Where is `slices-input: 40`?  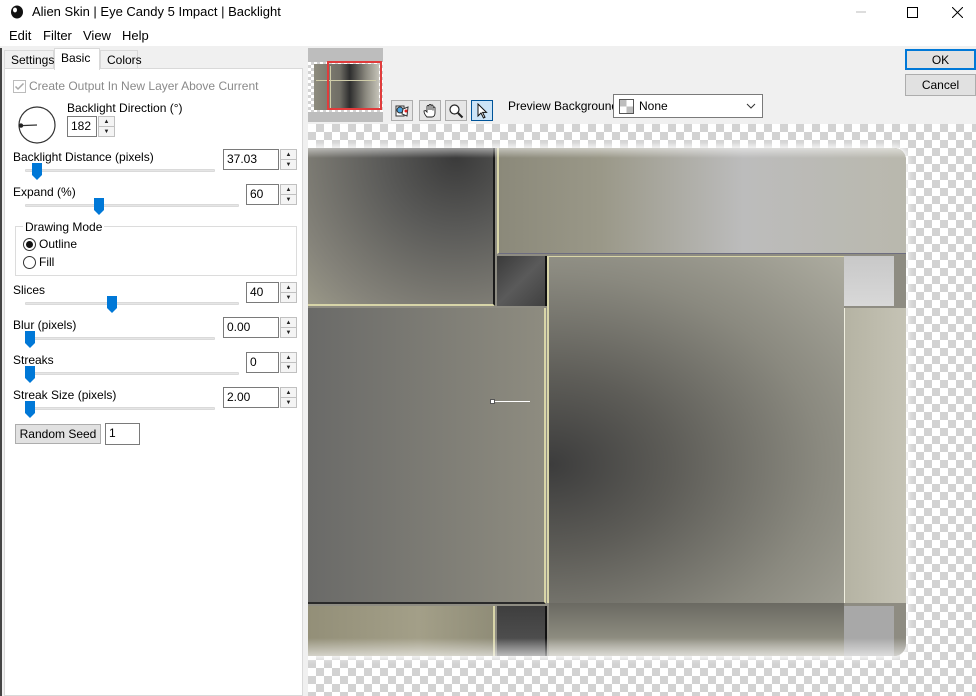
slices-input: 40 is located at coordinates (262, 292).